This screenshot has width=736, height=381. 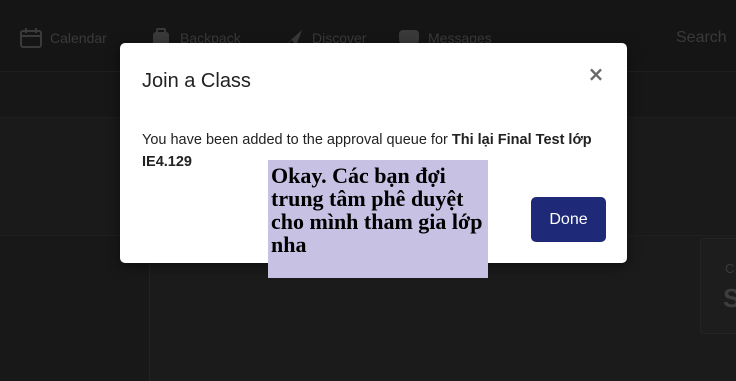 I want to click on side-card: C S, so click(x=718, y=286).